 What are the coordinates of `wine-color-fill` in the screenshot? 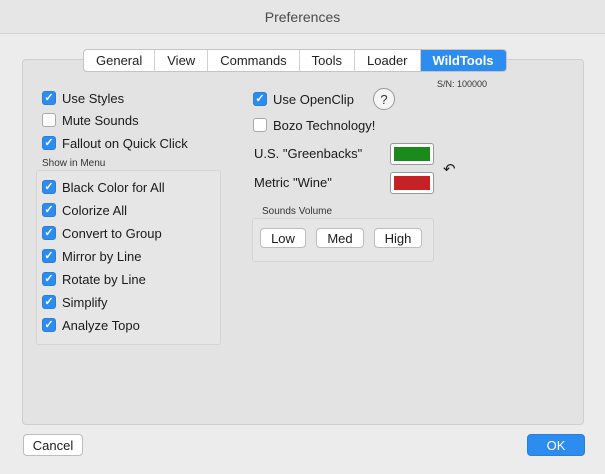 It's located at (412, 183).